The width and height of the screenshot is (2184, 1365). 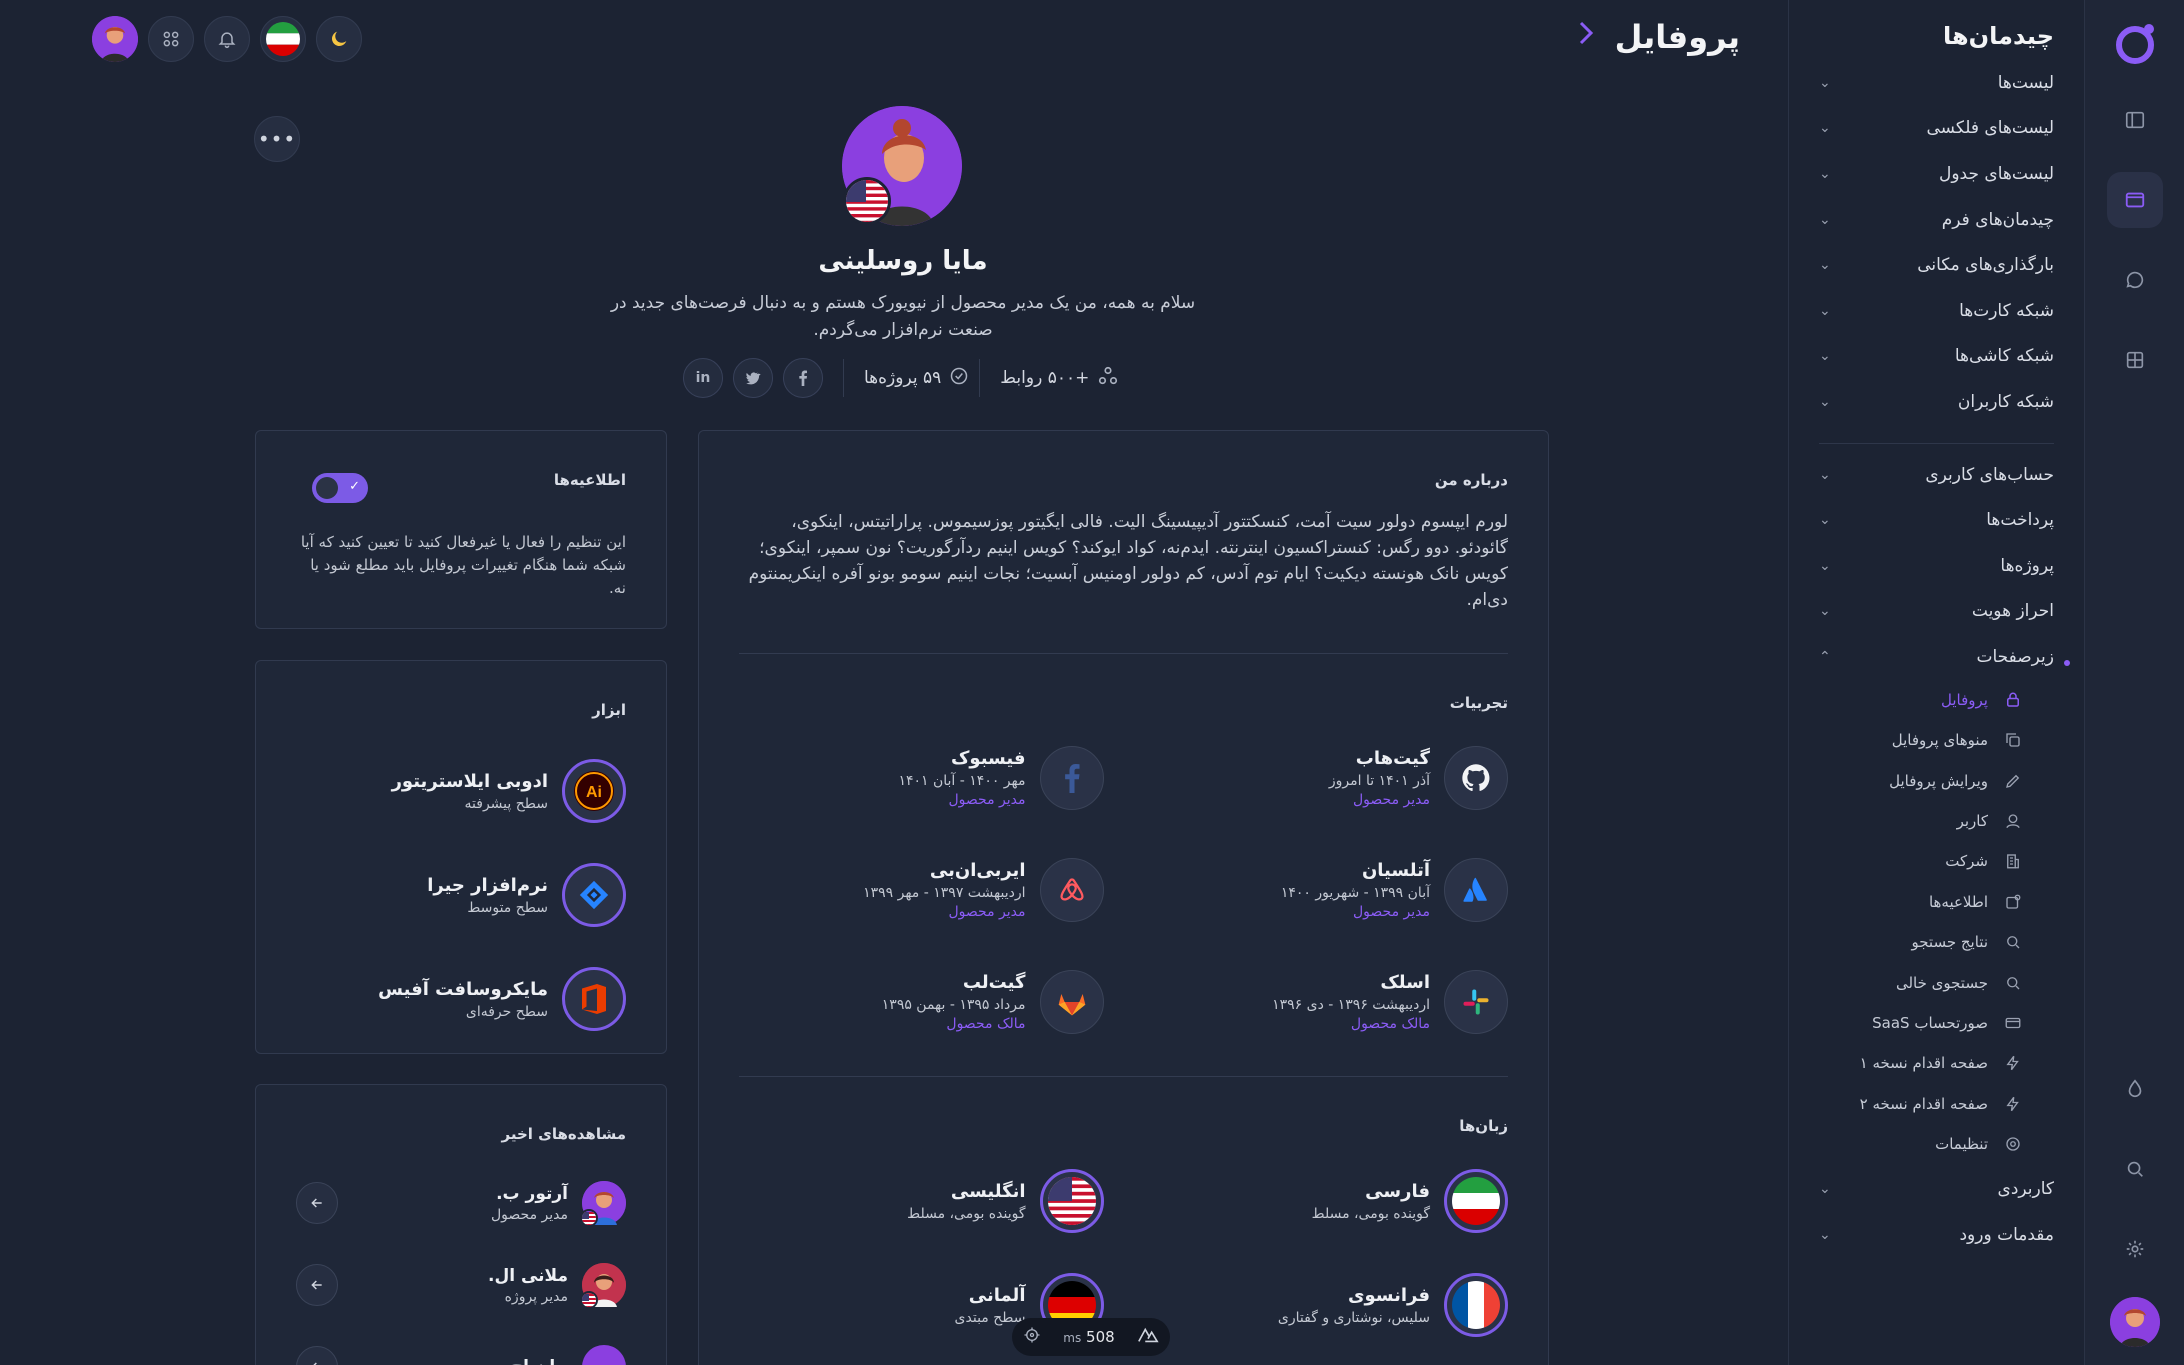 I want to click on perf-value: 508, so click(x=1100, y=1337).